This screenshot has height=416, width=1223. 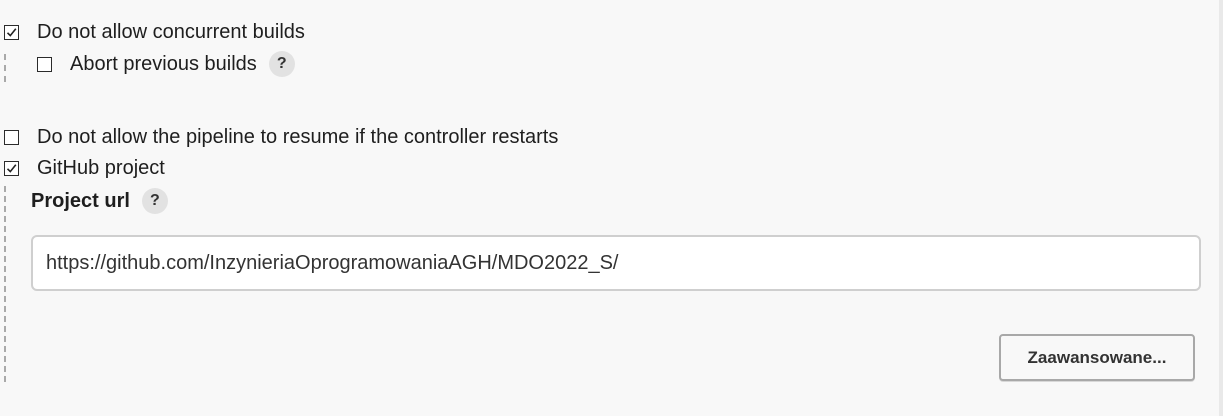 I want to click on option-abort-previous-builds: Abort previous builds ?, so click(x=166, y=64).